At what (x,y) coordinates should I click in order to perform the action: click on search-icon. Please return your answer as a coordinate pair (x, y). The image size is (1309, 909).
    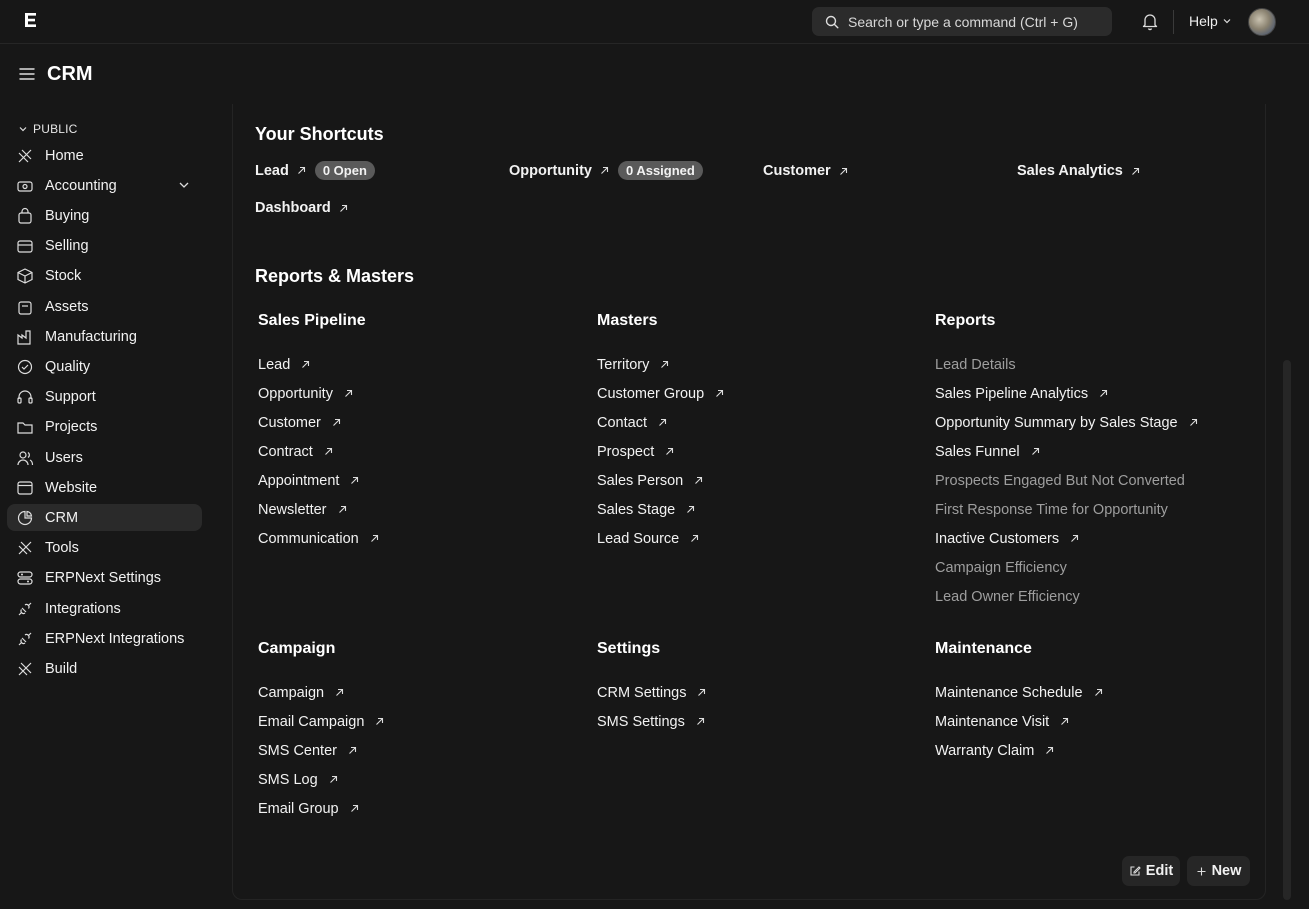
    Looking at the image, I should click on (832, 22).